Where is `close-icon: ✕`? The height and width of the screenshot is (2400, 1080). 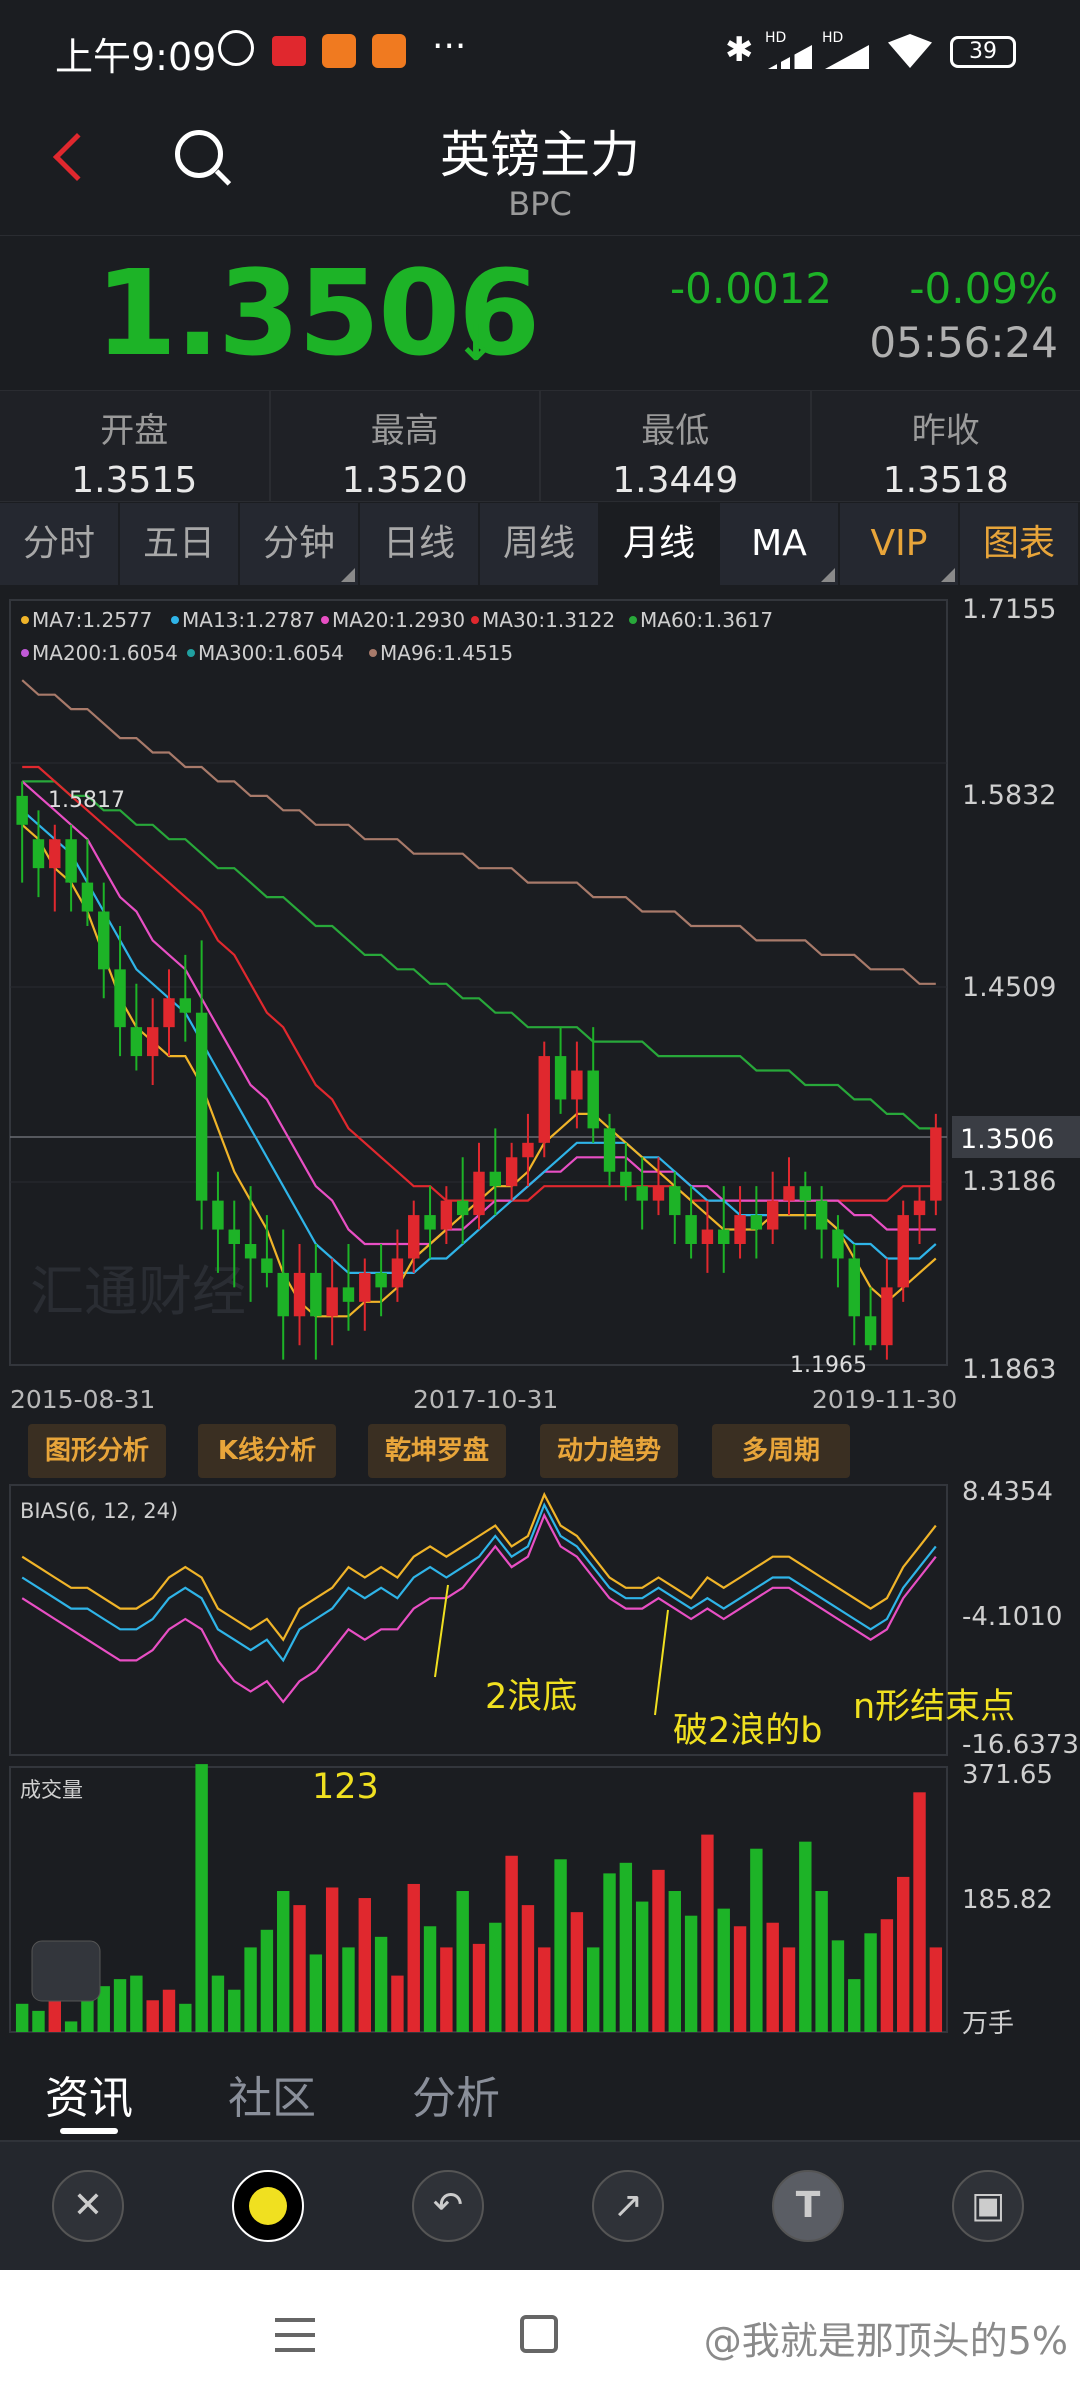
close-icon: ✕ is located at coordinates (88, 2206).